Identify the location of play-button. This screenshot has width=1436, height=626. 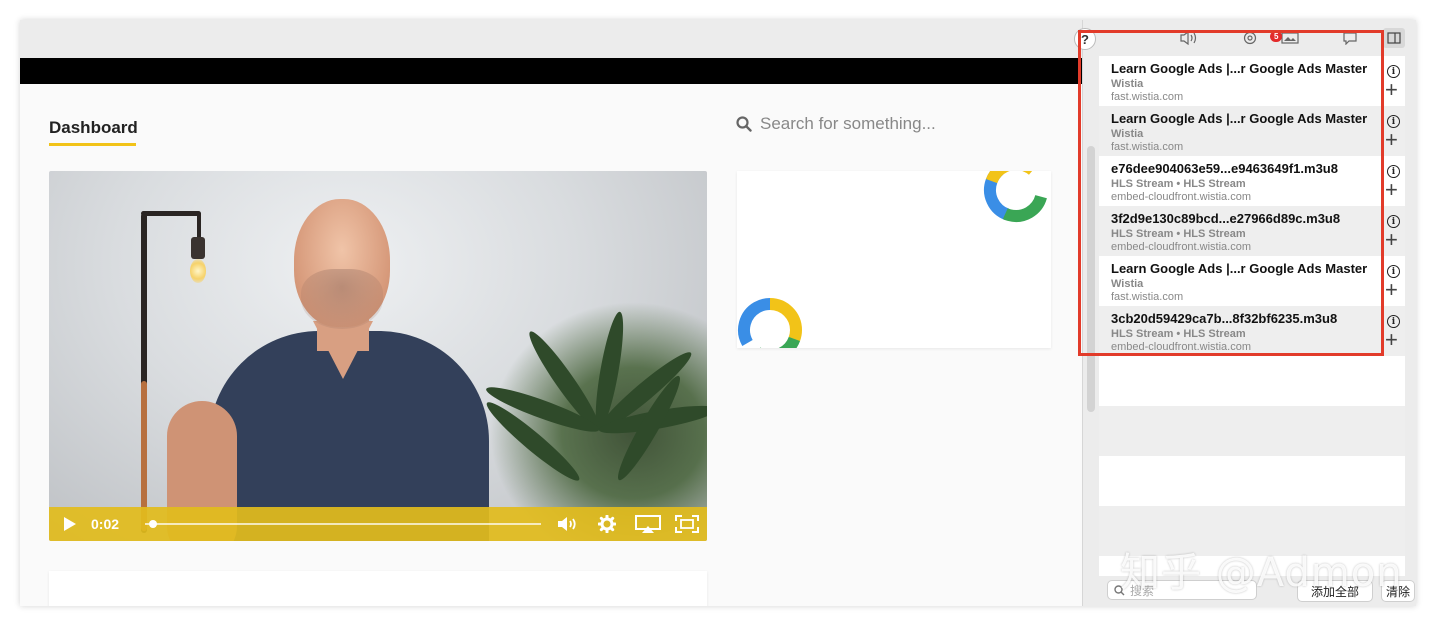
(70, 524).